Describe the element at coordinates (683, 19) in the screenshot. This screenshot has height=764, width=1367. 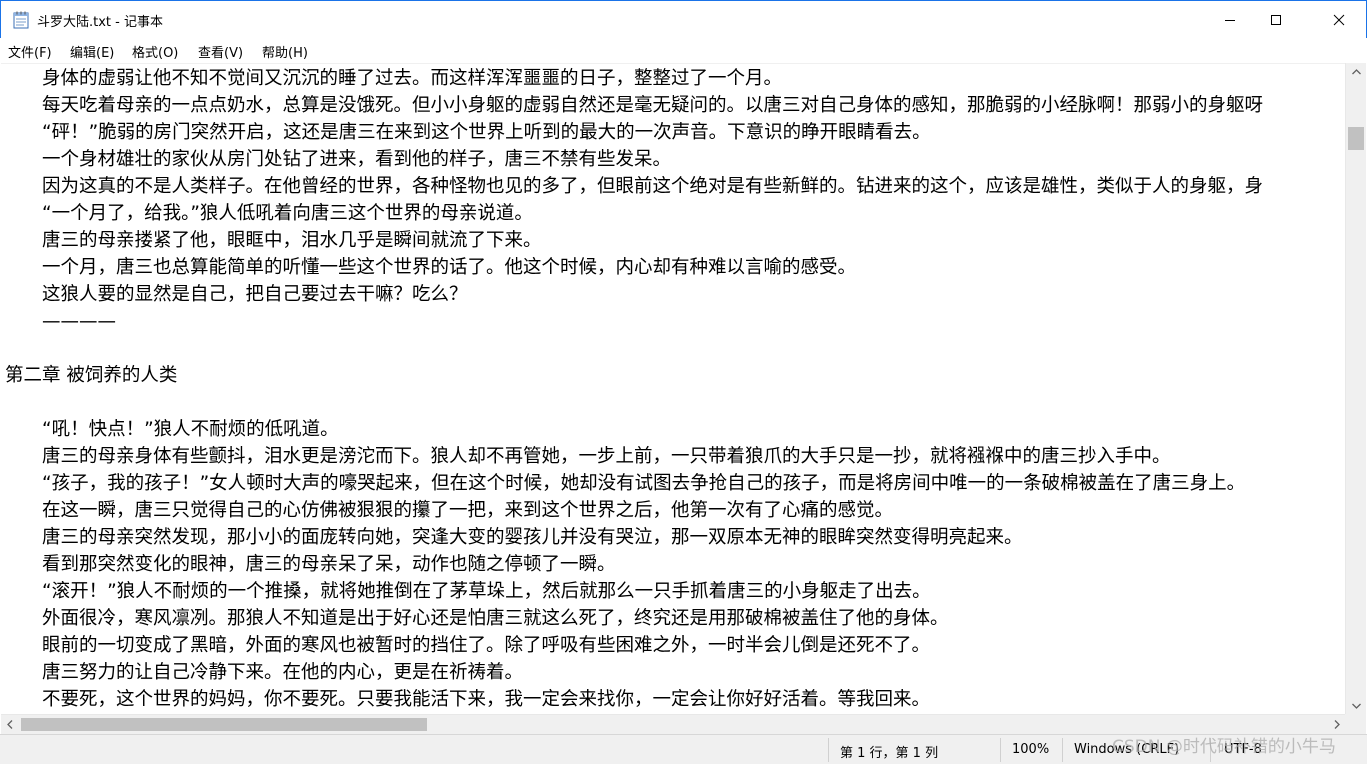
I see `title-bar: 斗罗大陆.txt - 记事本` at that location.